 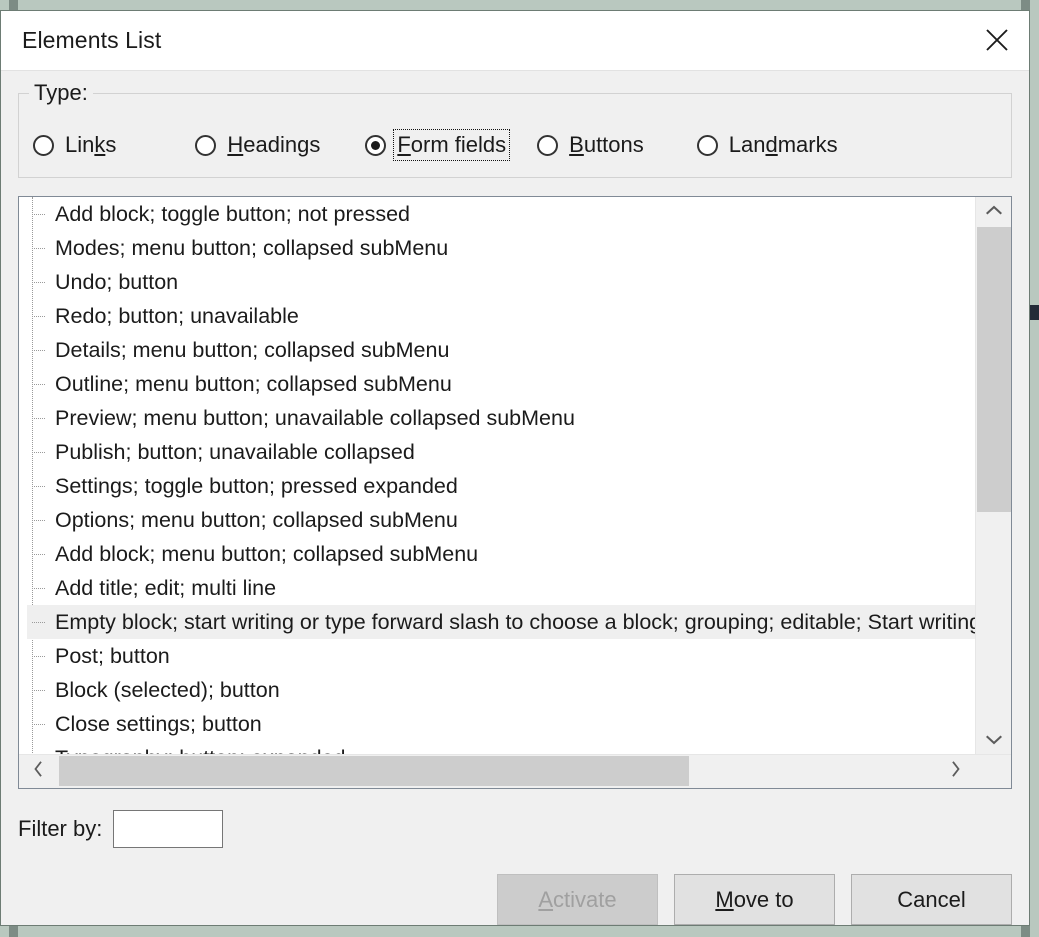 I want to click on cancel-button-label: Cancel, so click(x=931, y=899).